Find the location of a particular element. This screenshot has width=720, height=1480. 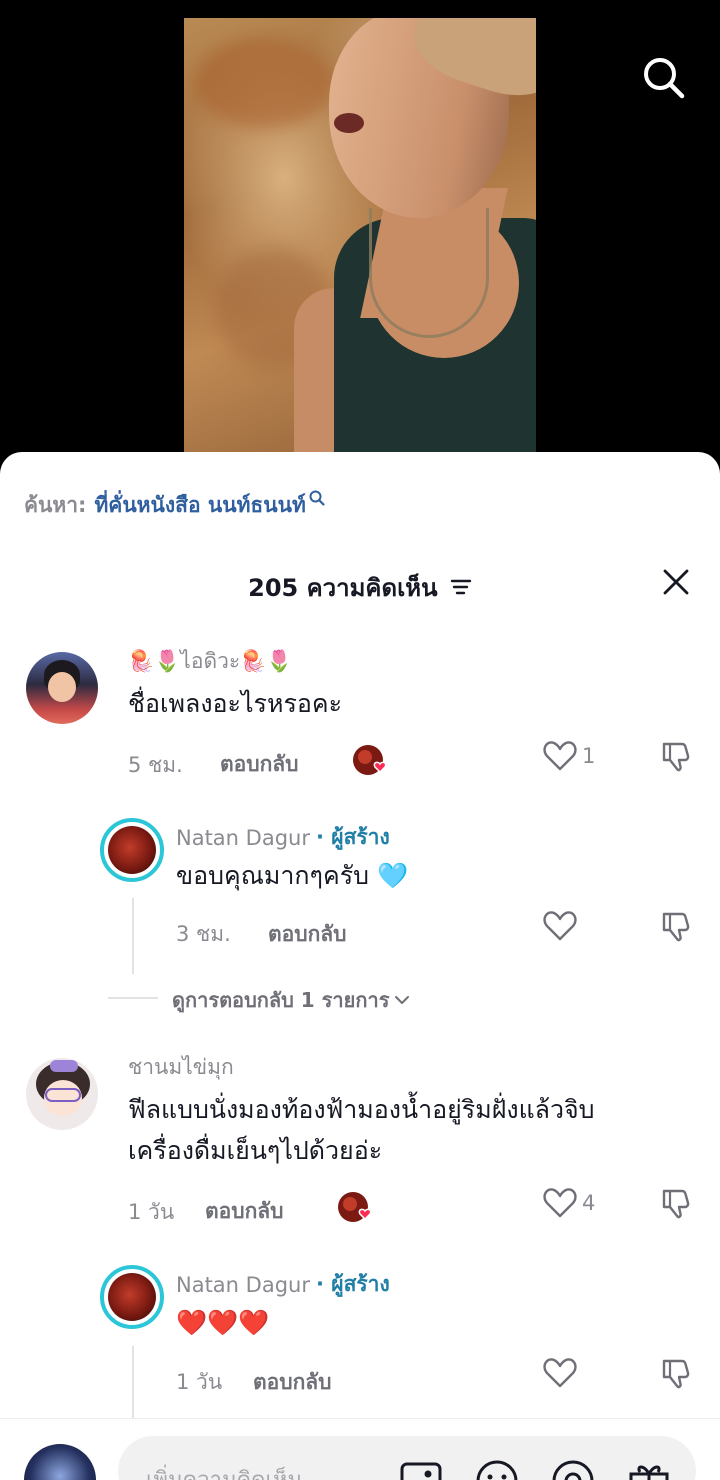

comments-title-row: 205 ความคิดเห็น is located at coordinates (360, 587).